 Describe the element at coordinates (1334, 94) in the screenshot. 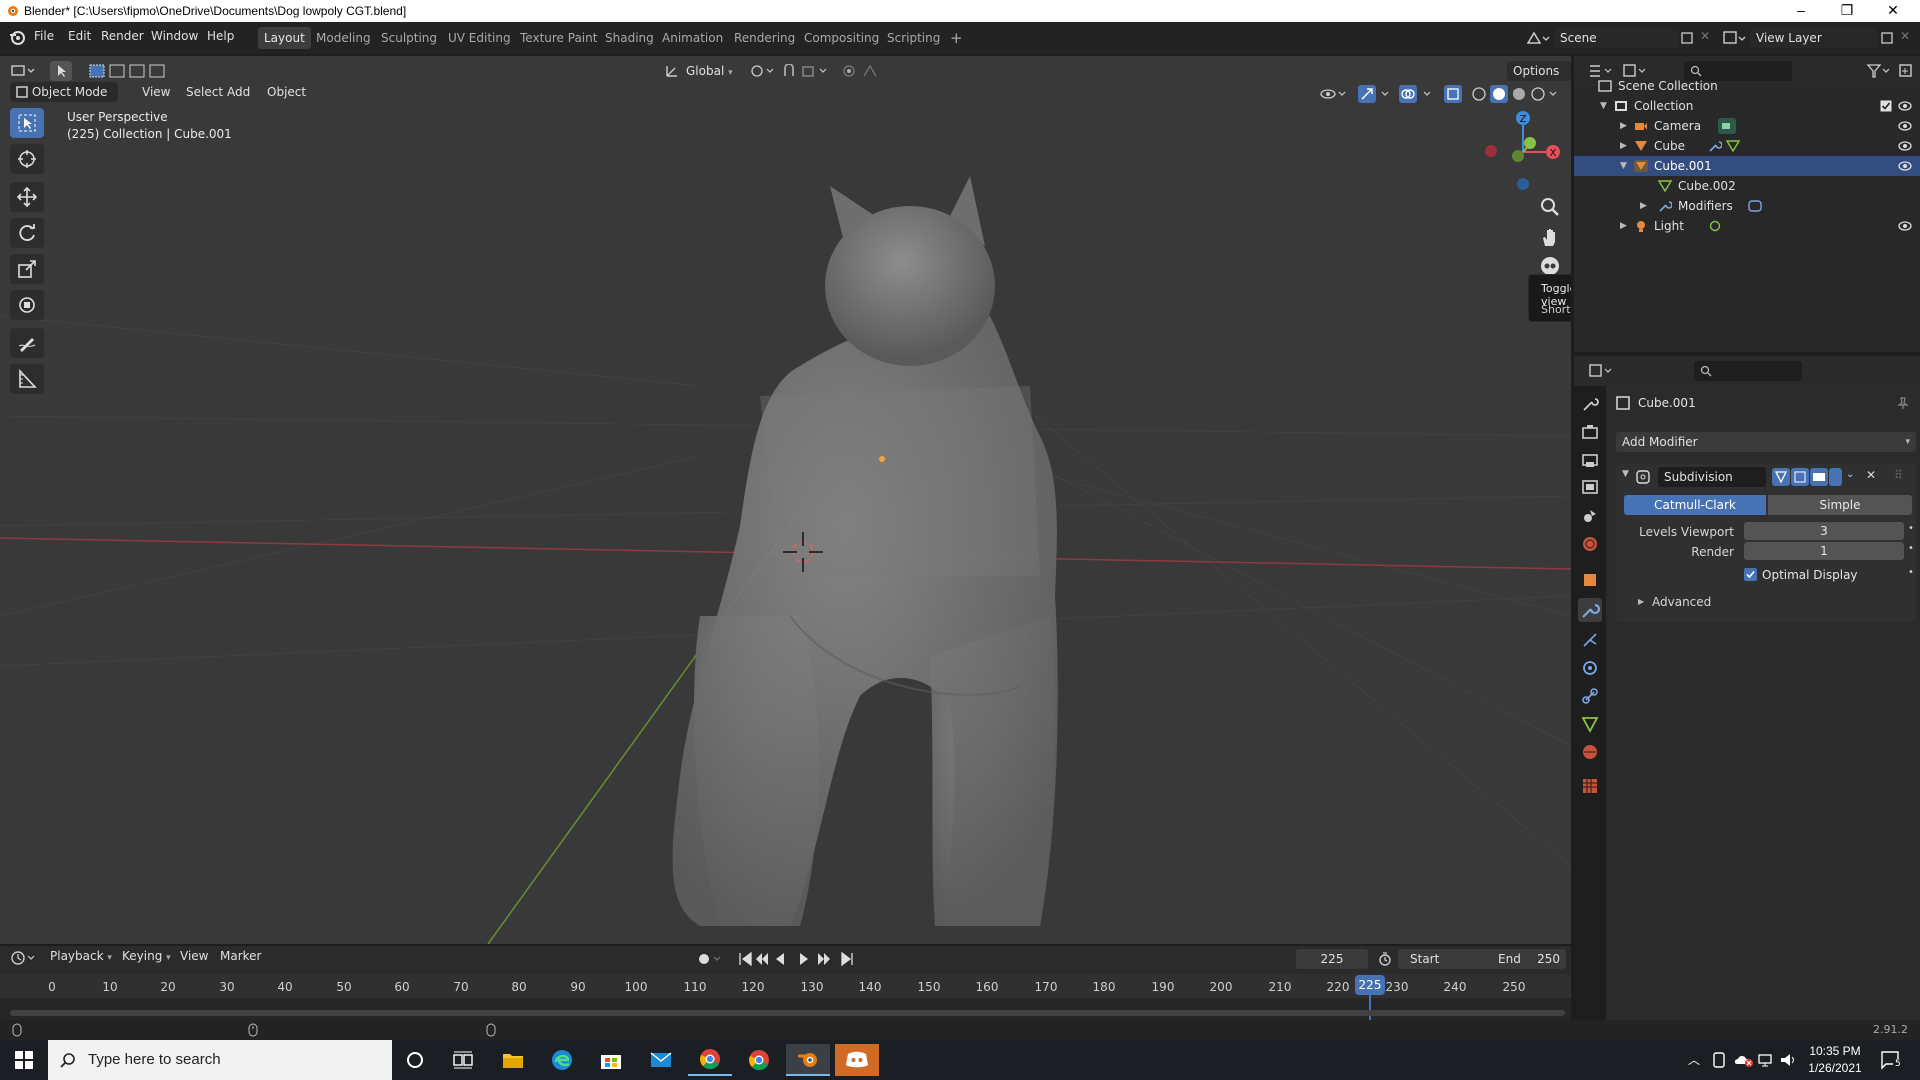

I see `visibility-filter-icon` at that location.